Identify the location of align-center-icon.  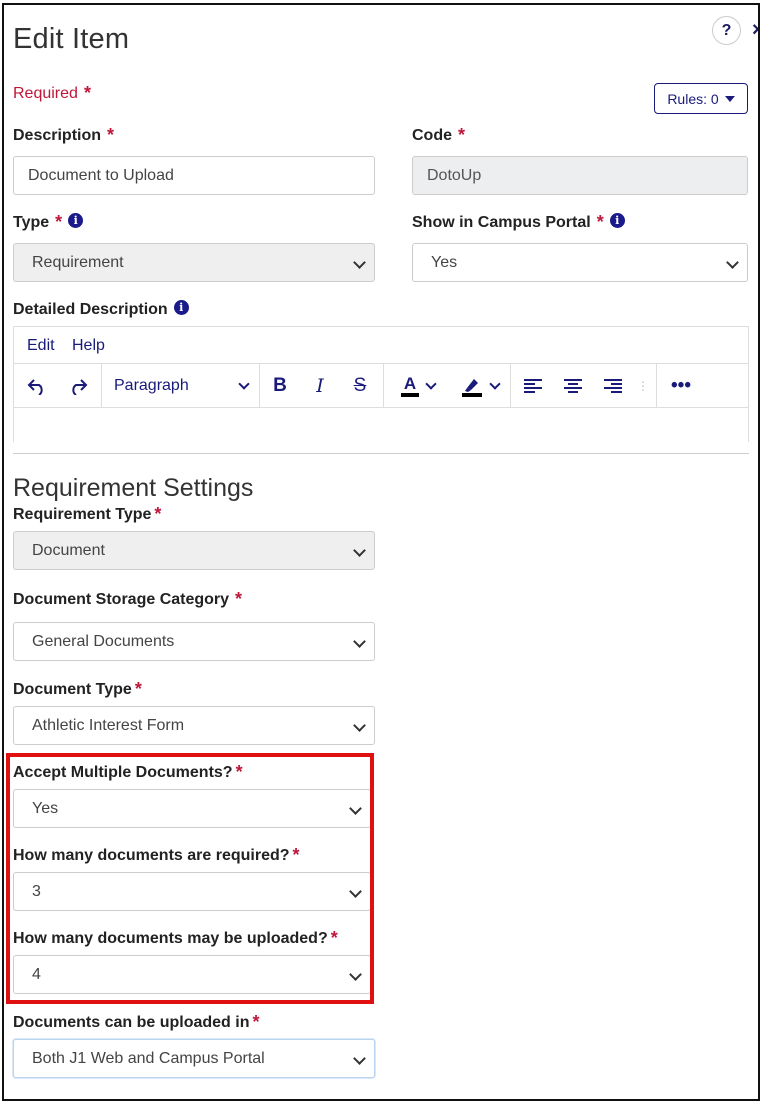
(573, 386).